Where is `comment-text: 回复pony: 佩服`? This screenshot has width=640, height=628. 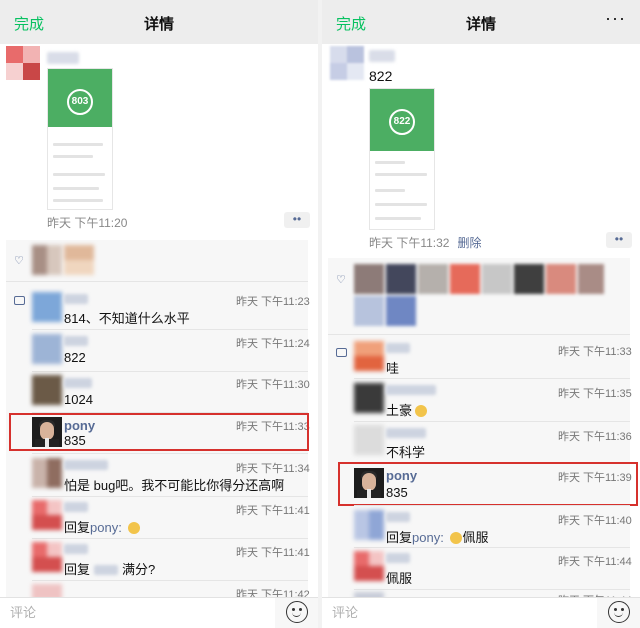 comment-text: 回复pony: 佩服 is located at coordinates (437, 537).